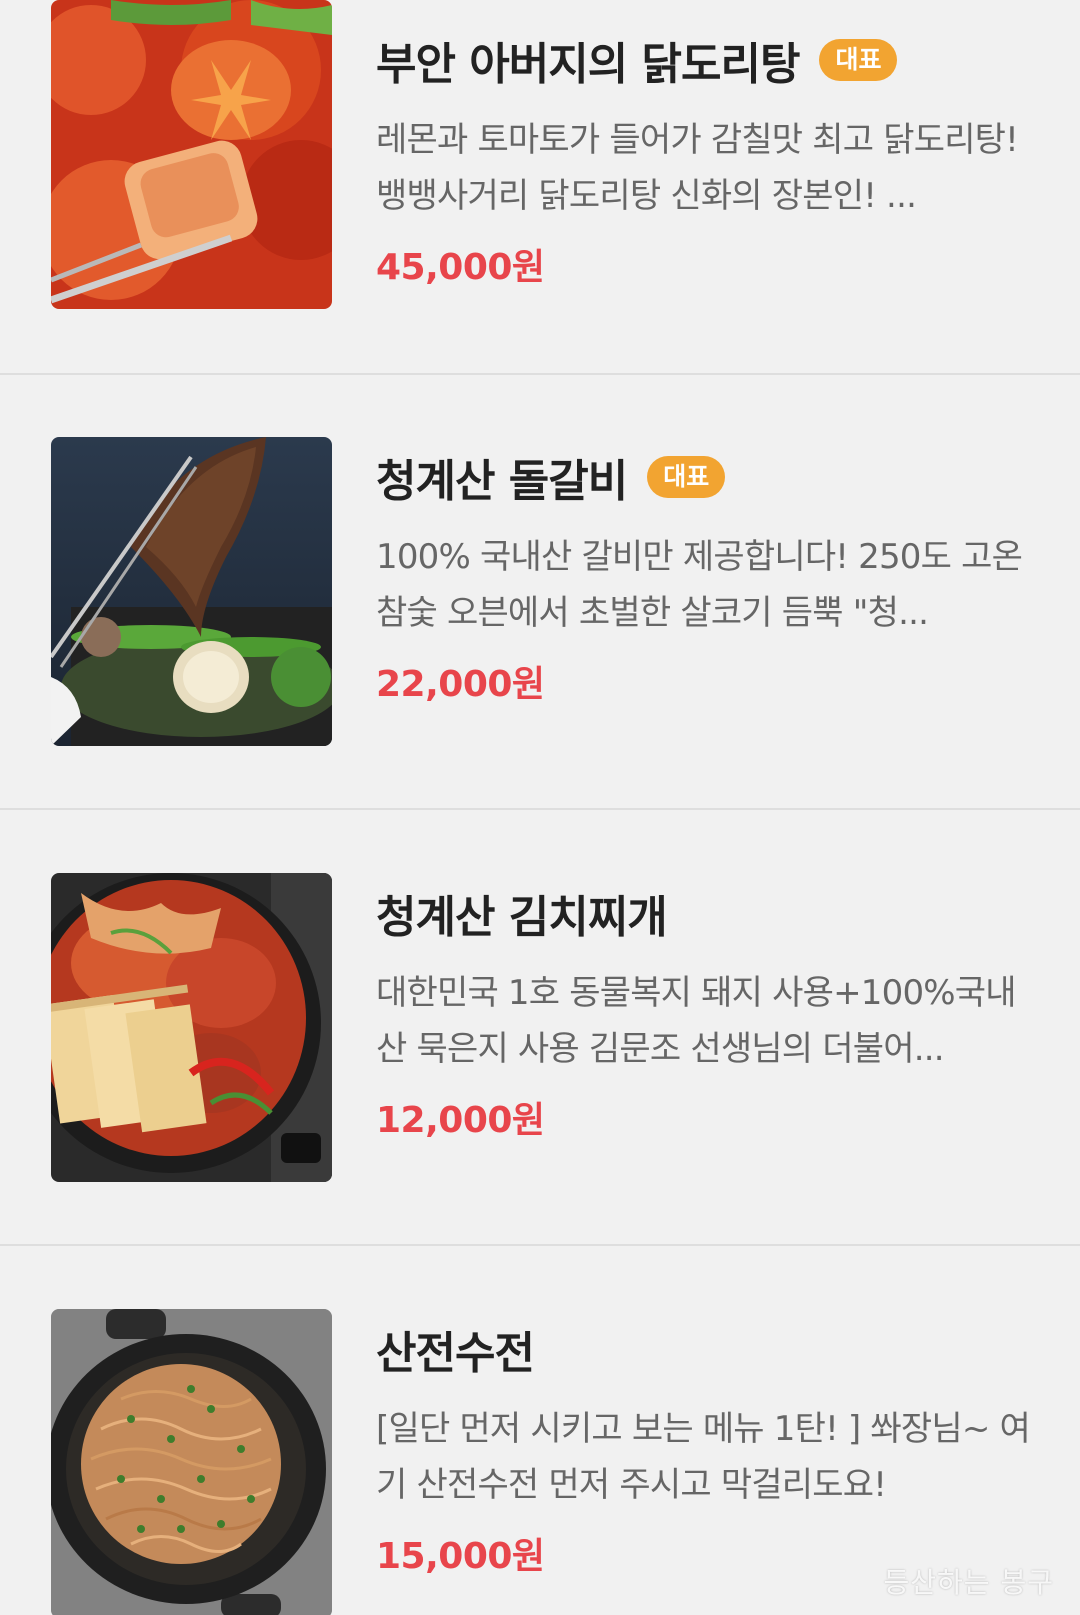  I want to click on watermark: 등산하는 봉구, so click(968, 1582).